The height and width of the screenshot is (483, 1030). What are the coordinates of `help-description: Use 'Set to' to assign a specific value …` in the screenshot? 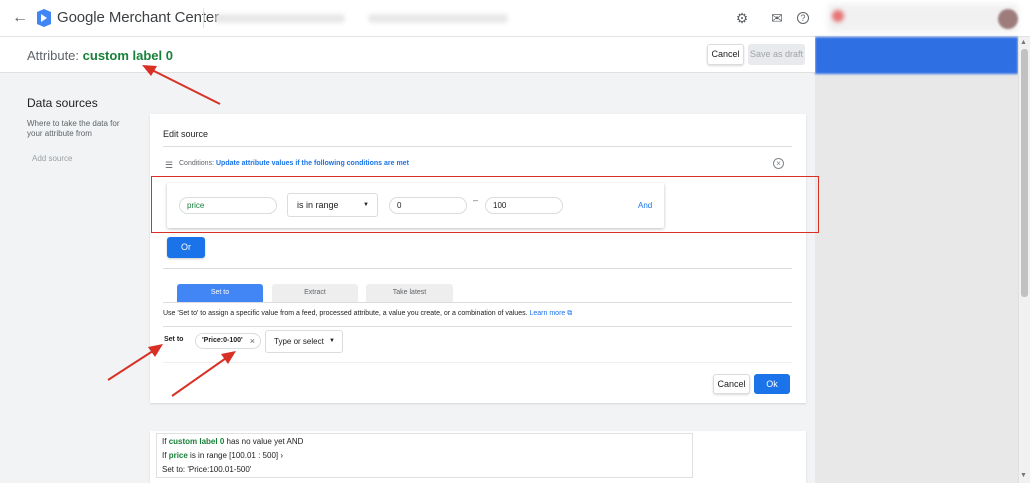 It's located at (345, 313).